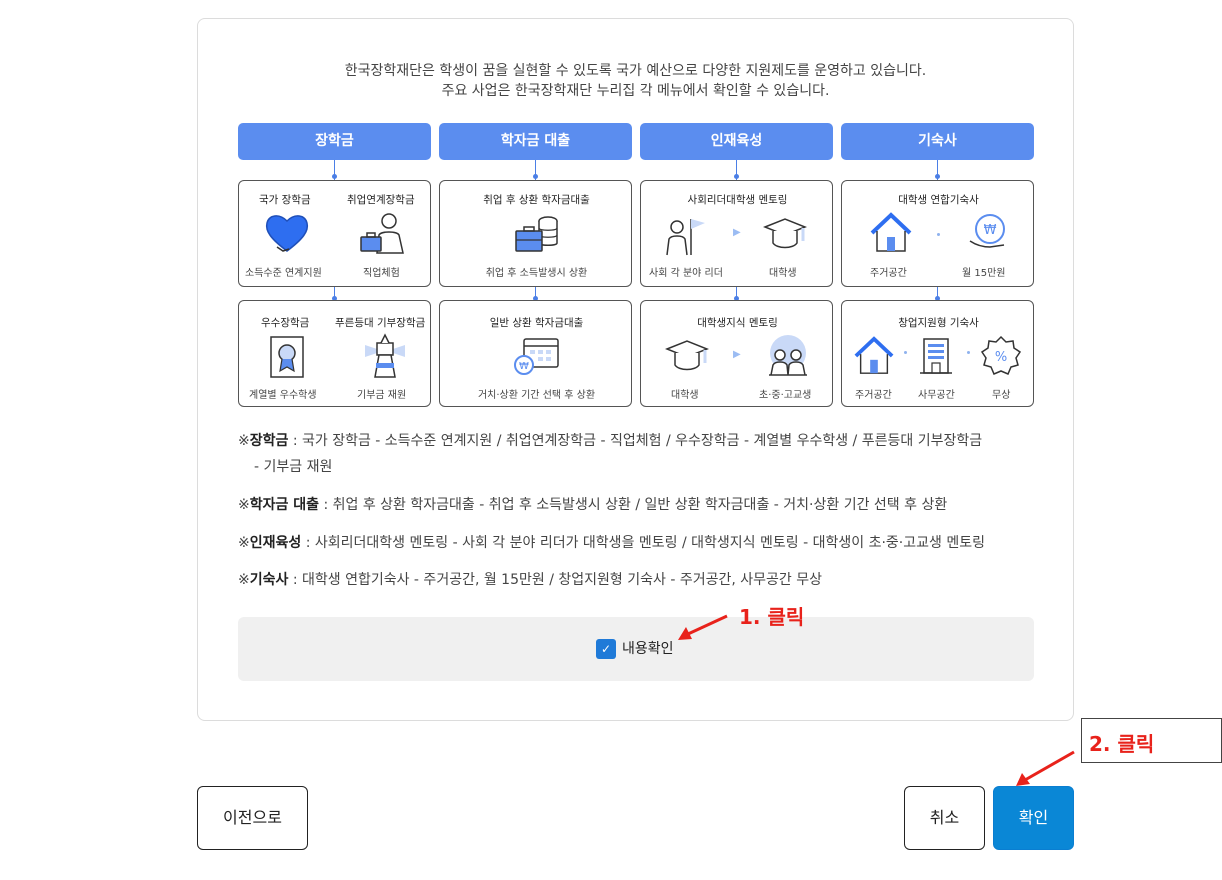 The height and width of the screenshot is (880, 1222). What do you see at coordinates (876, 700) in the screenshot?
I see `annotation-arrows` at bounding box center [876, 700].